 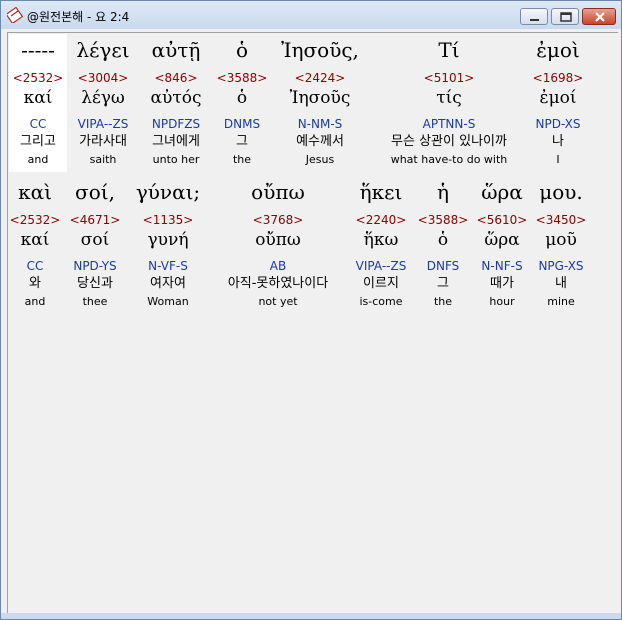 I want to click on bible-app-icon, so click(x=14, y=15).